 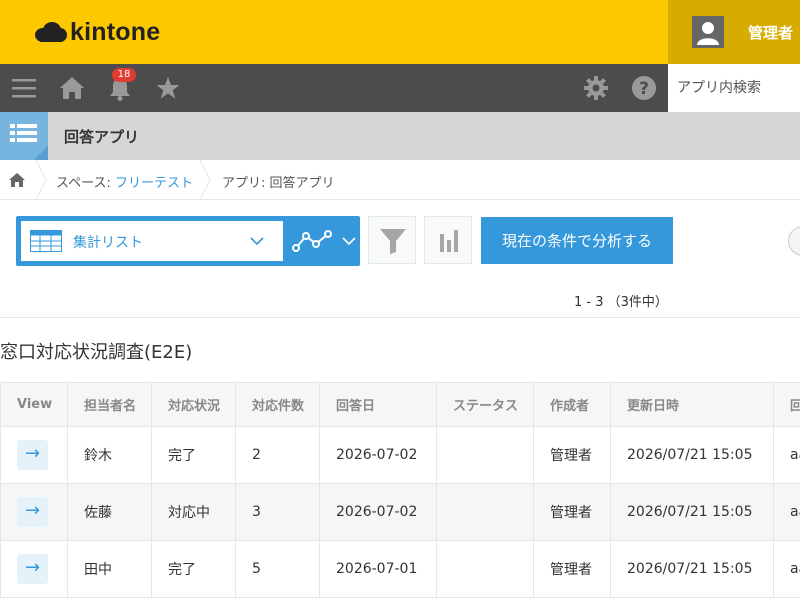 What do you see at coordinates (108, 243) in the screenshot?
I see `view-name: 集計リスト` at bounding box center [108, 243].